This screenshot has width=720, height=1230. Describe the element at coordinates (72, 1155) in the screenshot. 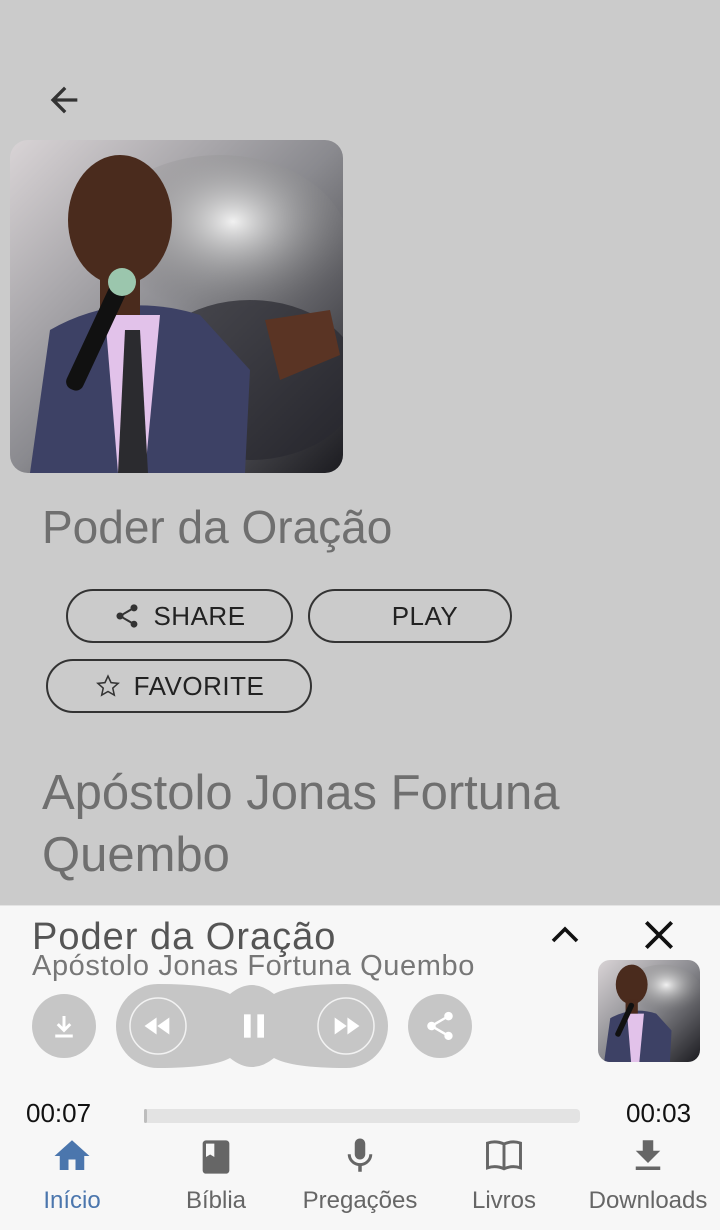

I see `home-icon` at that location.